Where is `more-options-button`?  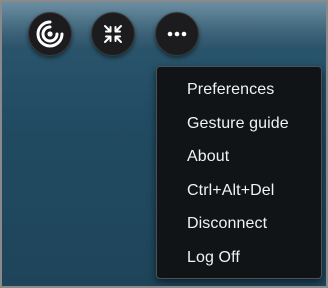
more-options-button is located at coordinates (177, 34).